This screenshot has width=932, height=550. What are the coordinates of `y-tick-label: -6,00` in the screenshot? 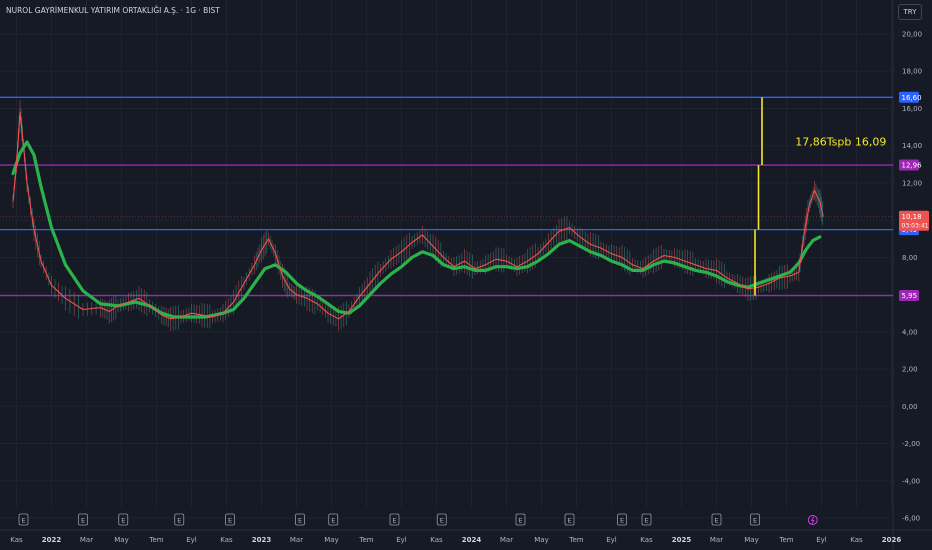 It's located at (911, 519).